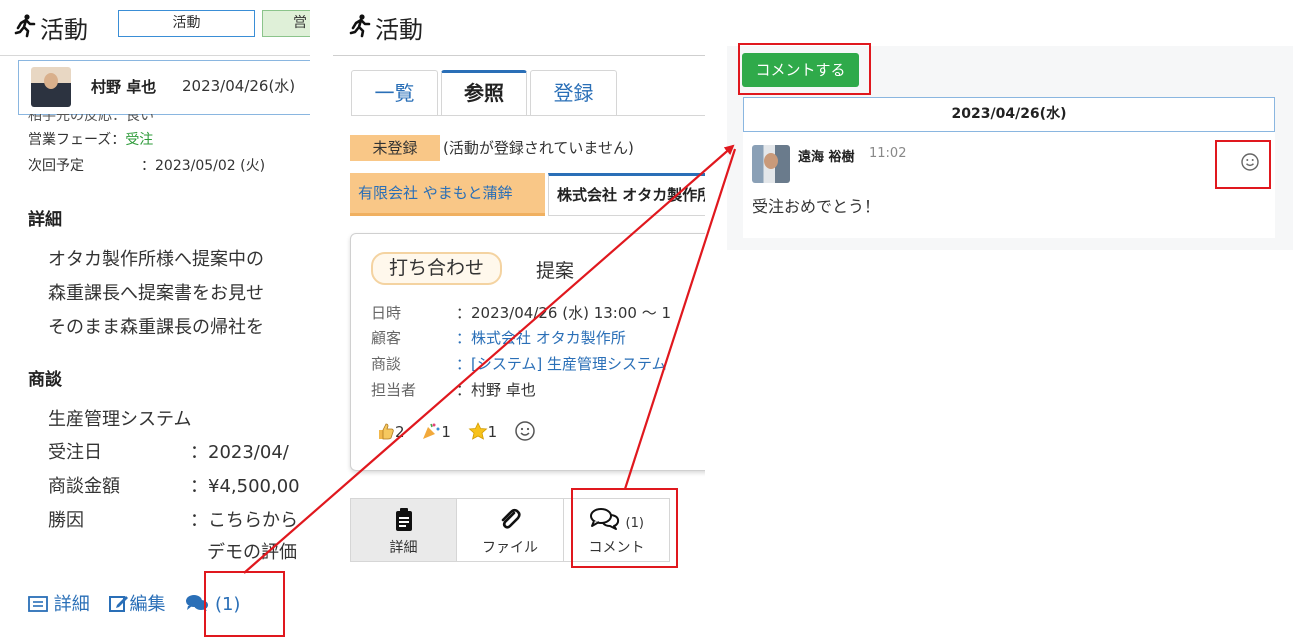 This screenshot has width=1293, height=638. What do you see at coordinates (51, 87) in the screenshot?
I see `avatar` at bounding box center [51, 87].